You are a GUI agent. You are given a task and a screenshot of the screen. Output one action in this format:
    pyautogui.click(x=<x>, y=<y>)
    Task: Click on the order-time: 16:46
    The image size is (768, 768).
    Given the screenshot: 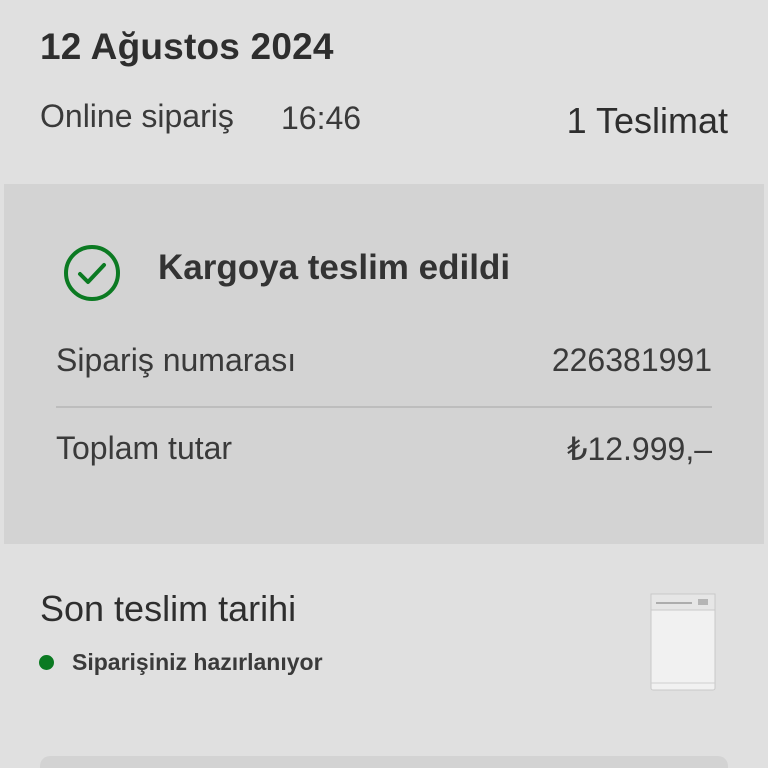 What is the action you would take?
    pyautogui.click(x=321, y=118)
    